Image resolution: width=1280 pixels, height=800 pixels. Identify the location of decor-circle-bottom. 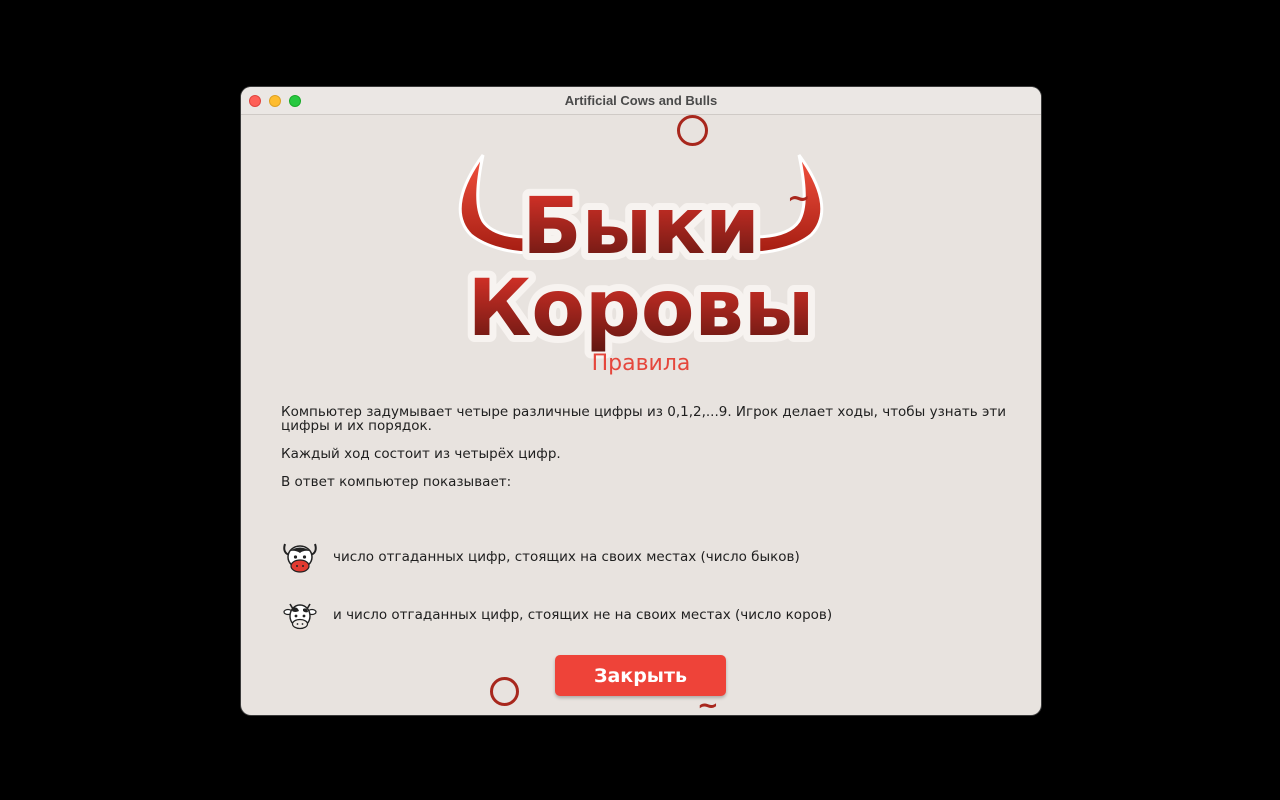
(504, 691).